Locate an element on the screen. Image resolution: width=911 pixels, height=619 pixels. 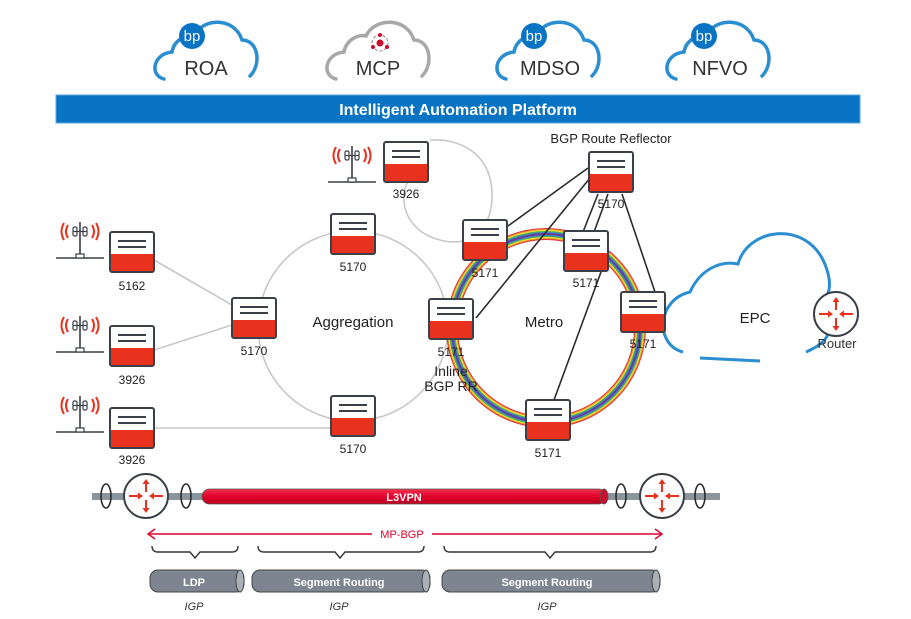
metro-node-right: 5171 is located at coordinates (643, 321).